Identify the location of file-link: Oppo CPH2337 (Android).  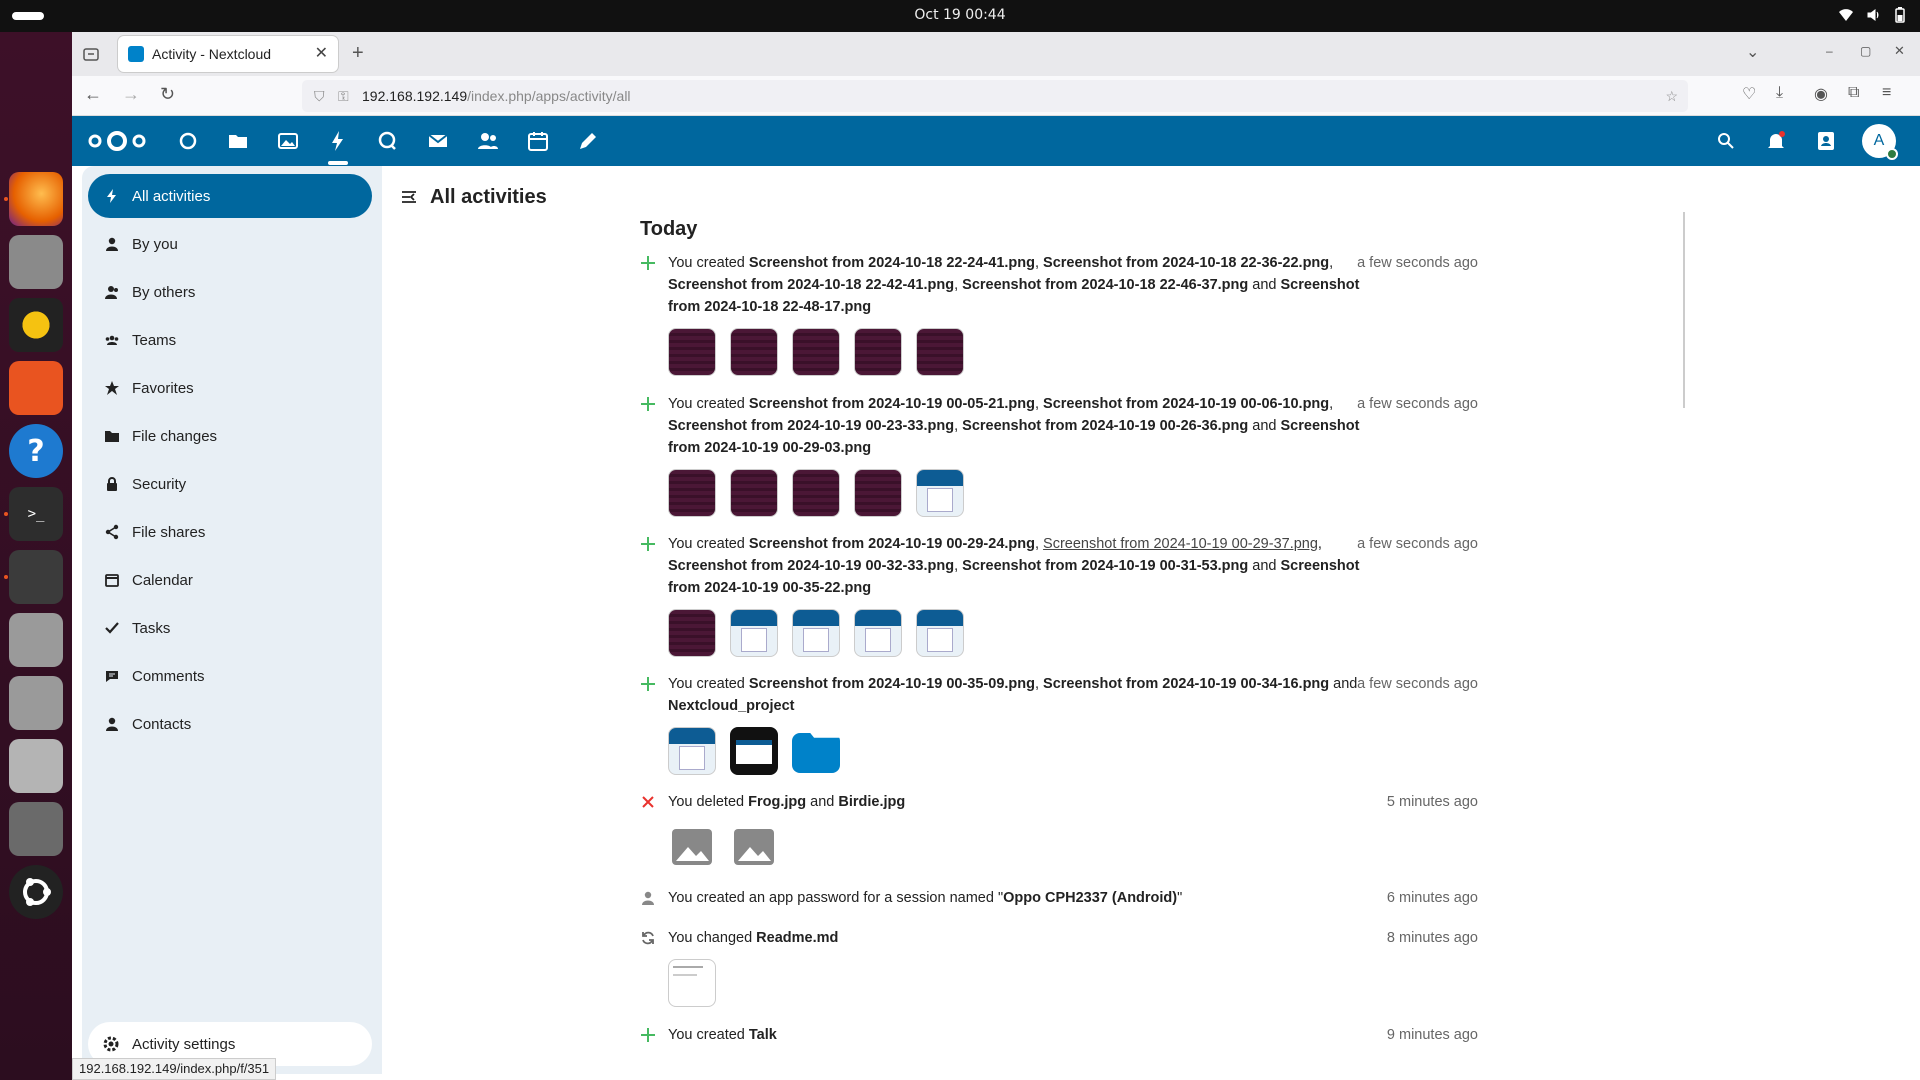
(1090, 898).